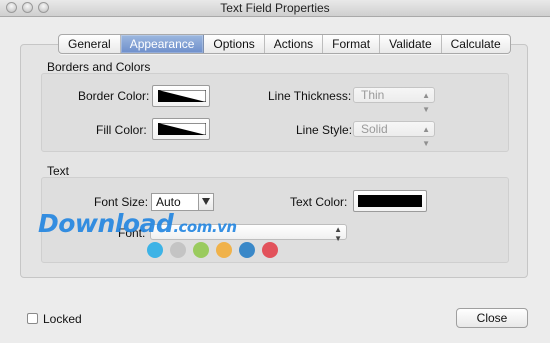 This screenshot has width=550, height=343. Describe the element at coordinates (121, 202) in the screenshot. I see `font-size-label: Font Size:` at that location.